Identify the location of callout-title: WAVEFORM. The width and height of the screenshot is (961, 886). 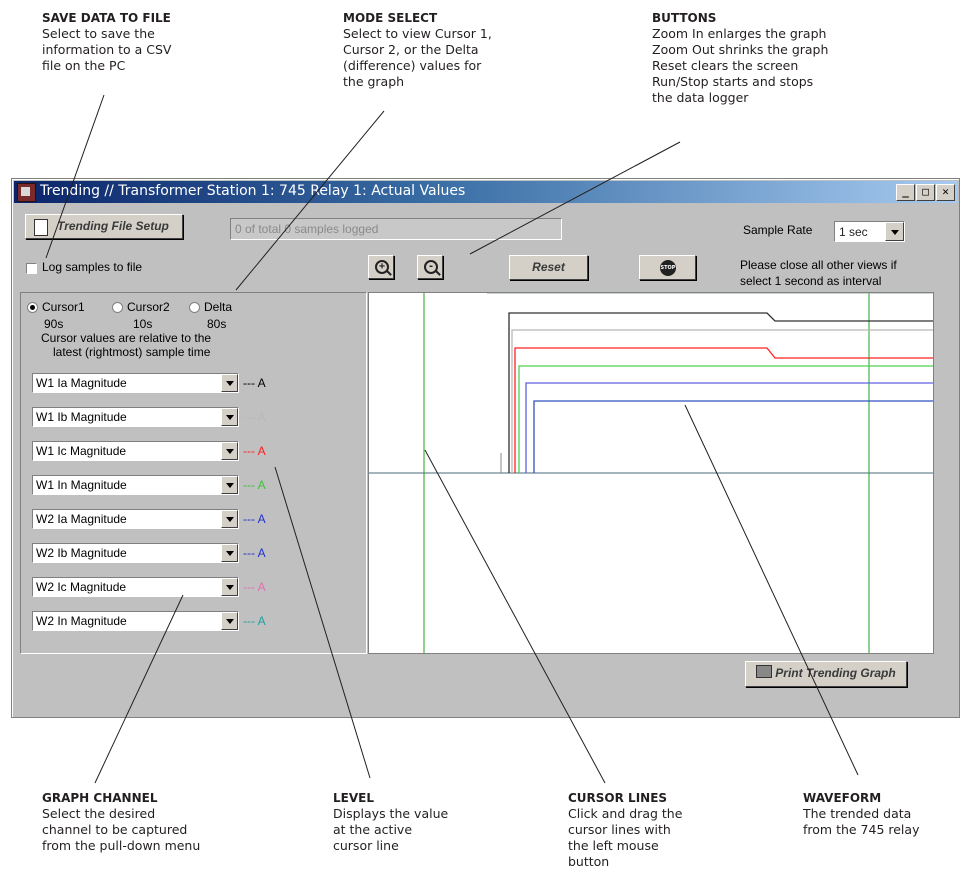
(842, 798).